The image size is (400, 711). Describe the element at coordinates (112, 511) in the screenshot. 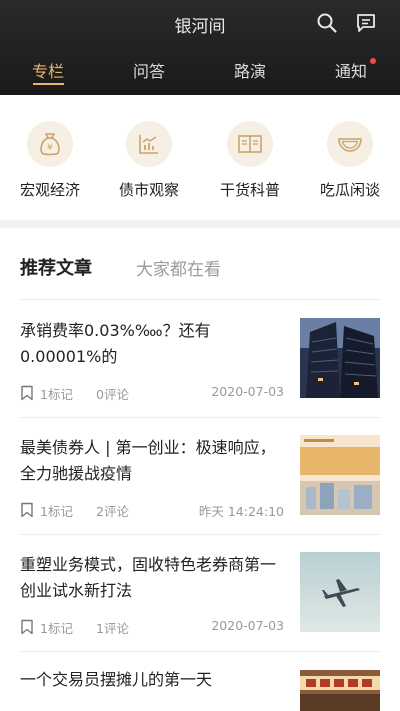

I see `comment-count: 2评论` at that location.